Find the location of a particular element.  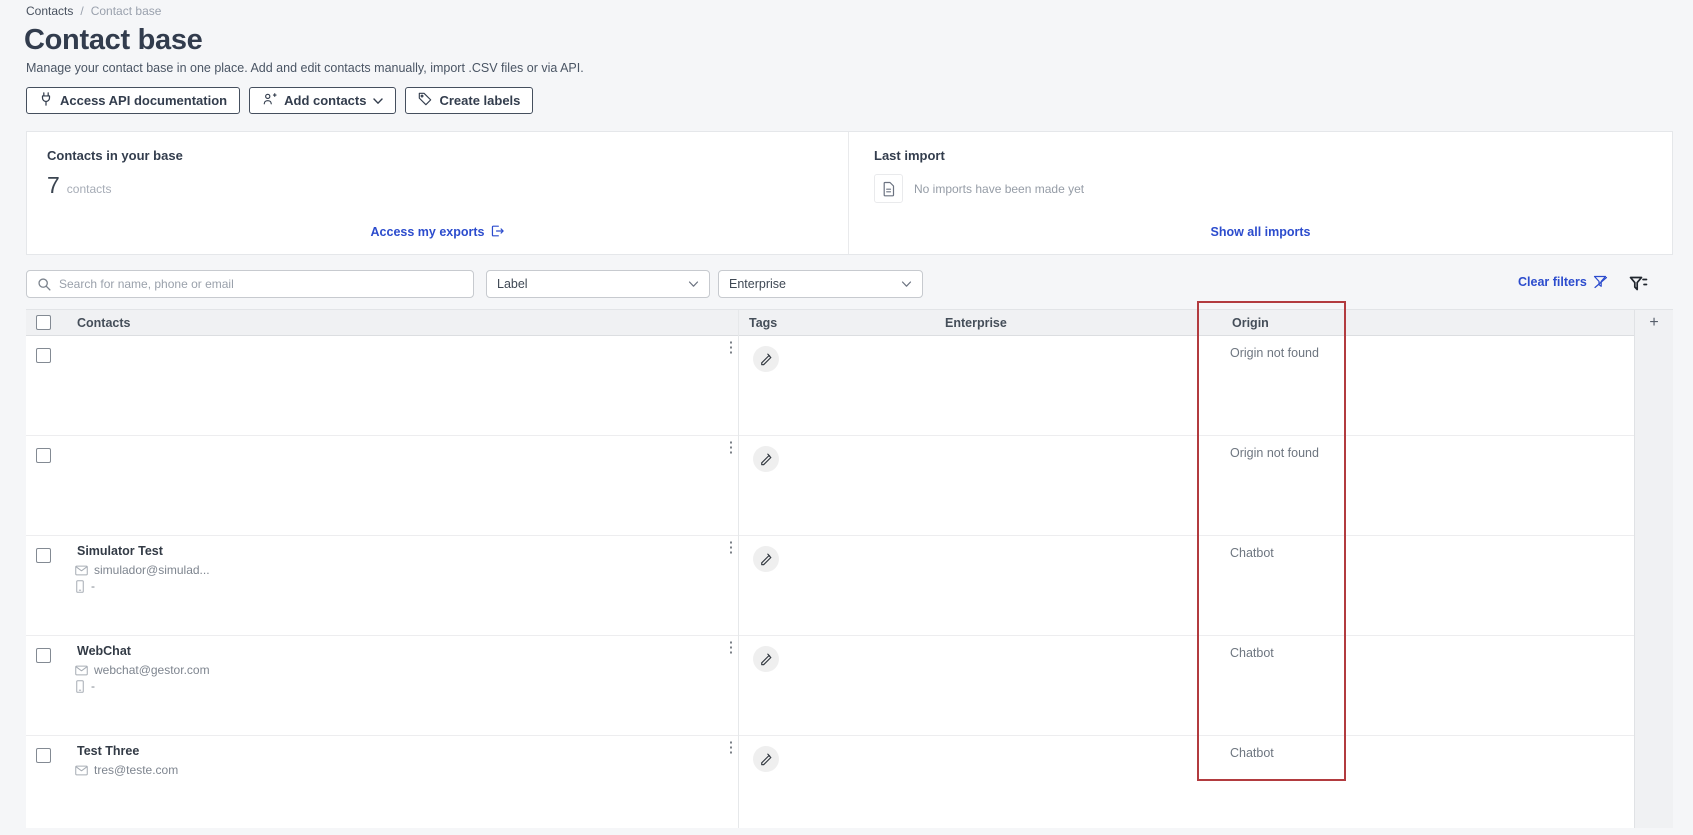

contact-name: Simulator Test is located at coordinates (120, 551).